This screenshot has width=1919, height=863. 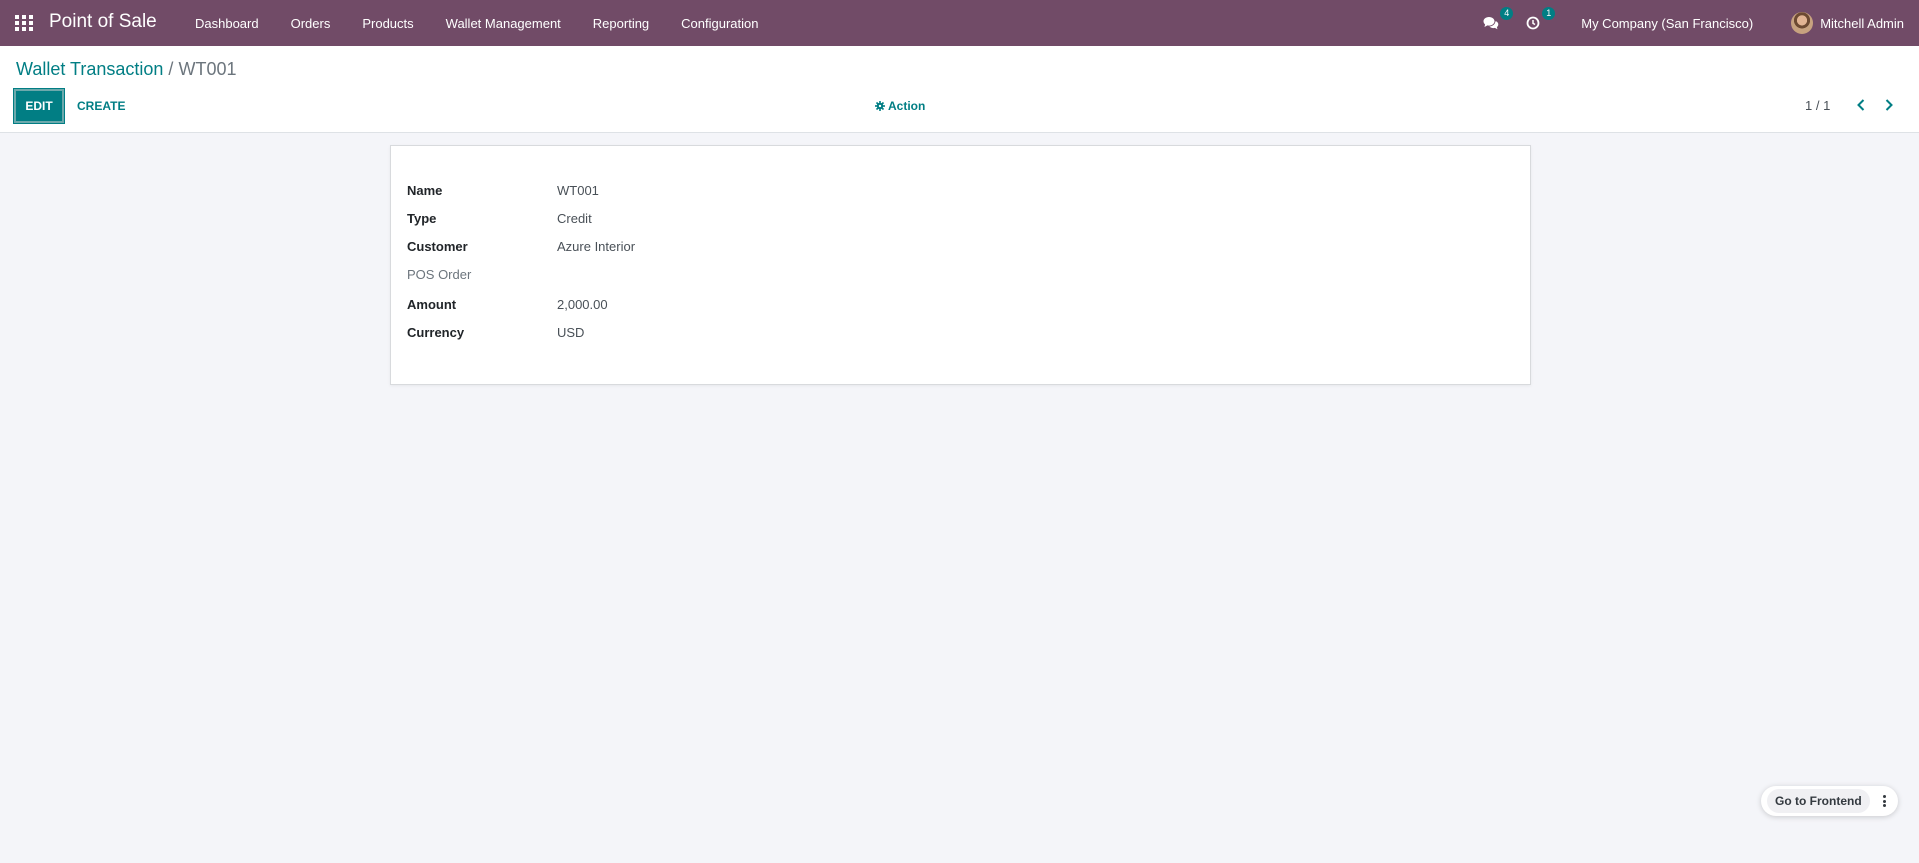 What do you see at coordinates (621, 23) in the screenshot?
I see `menu-item-reporting: Reporting` at bounding box center [621, 23].